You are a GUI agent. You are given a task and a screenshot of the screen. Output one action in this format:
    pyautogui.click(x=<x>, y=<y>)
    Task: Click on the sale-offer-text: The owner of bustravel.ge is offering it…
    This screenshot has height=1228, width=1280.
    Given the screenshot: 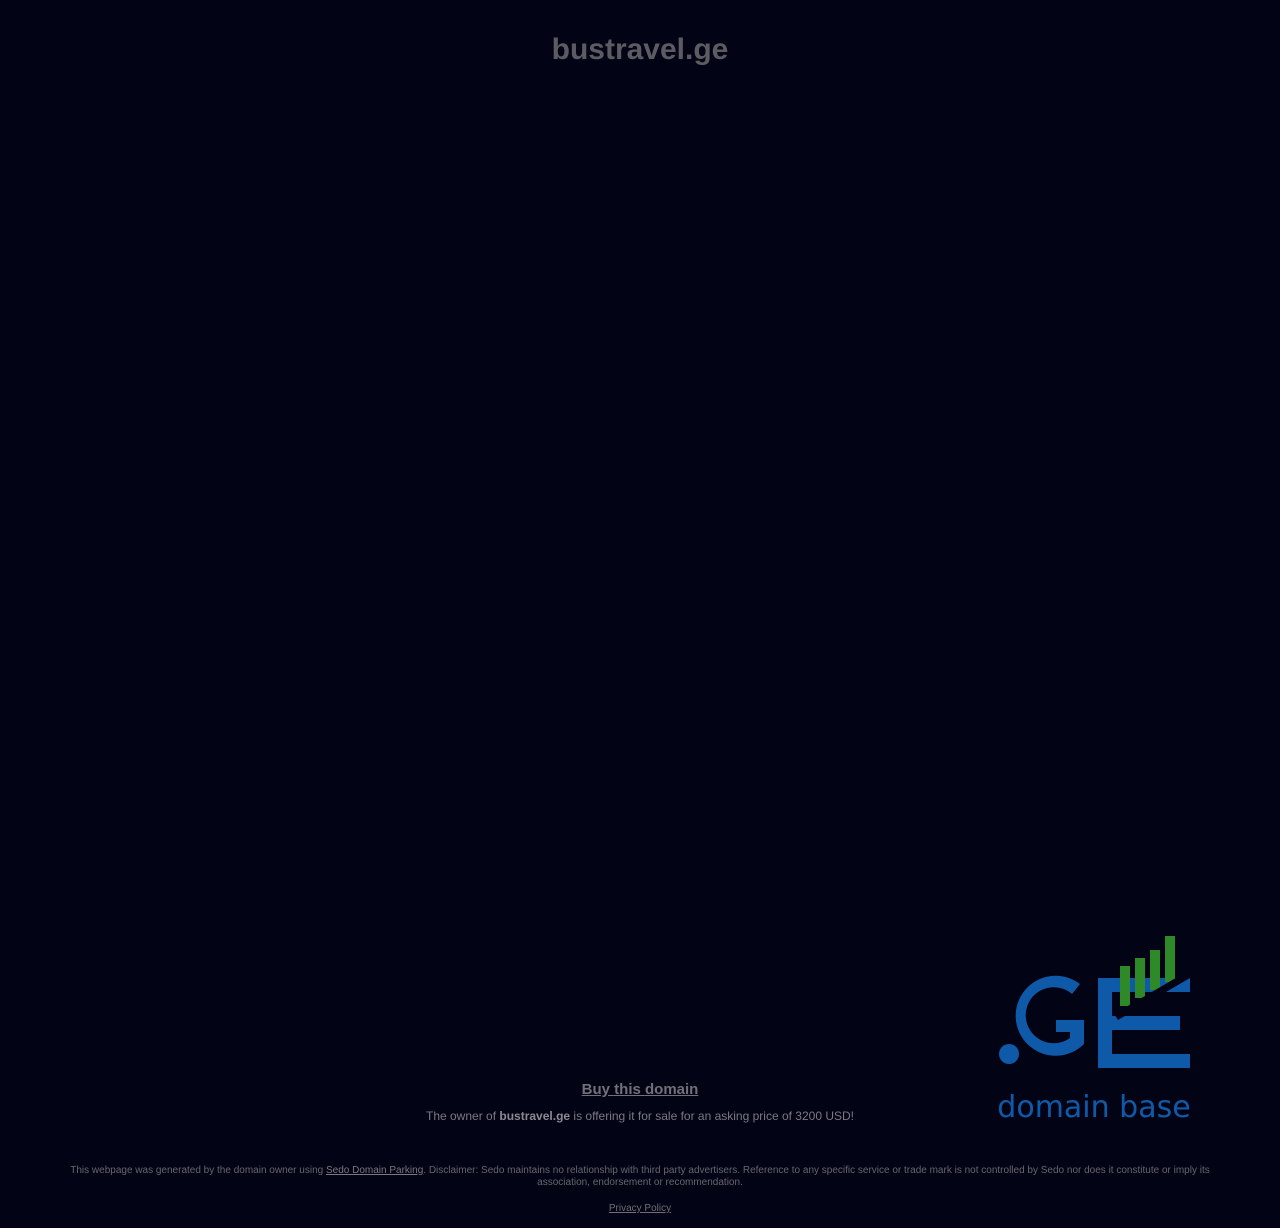 What is the action you would take?
    pyautogui.click(x=640, y=1116)
    